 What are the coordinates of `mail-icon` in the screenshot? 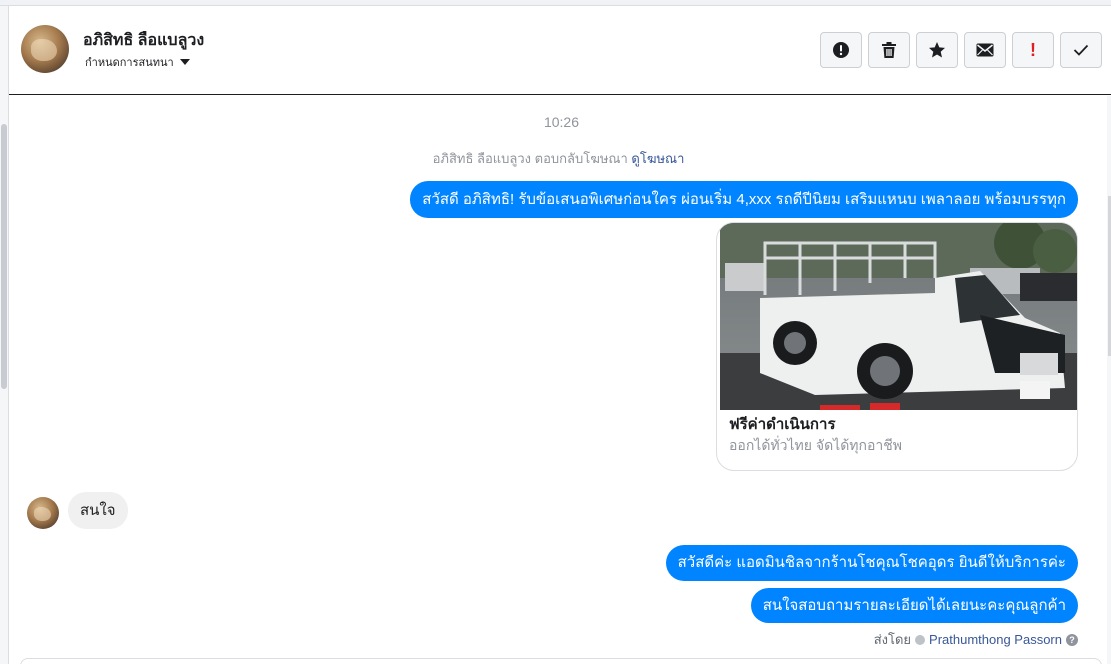 It's located at (985, 50).